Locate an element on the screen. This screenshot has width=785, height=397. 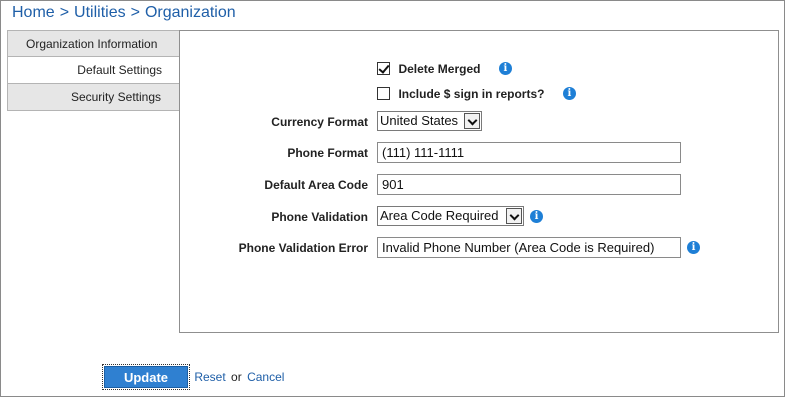
tab-organization-information: Organization Information is located at coordinates (93, 43).